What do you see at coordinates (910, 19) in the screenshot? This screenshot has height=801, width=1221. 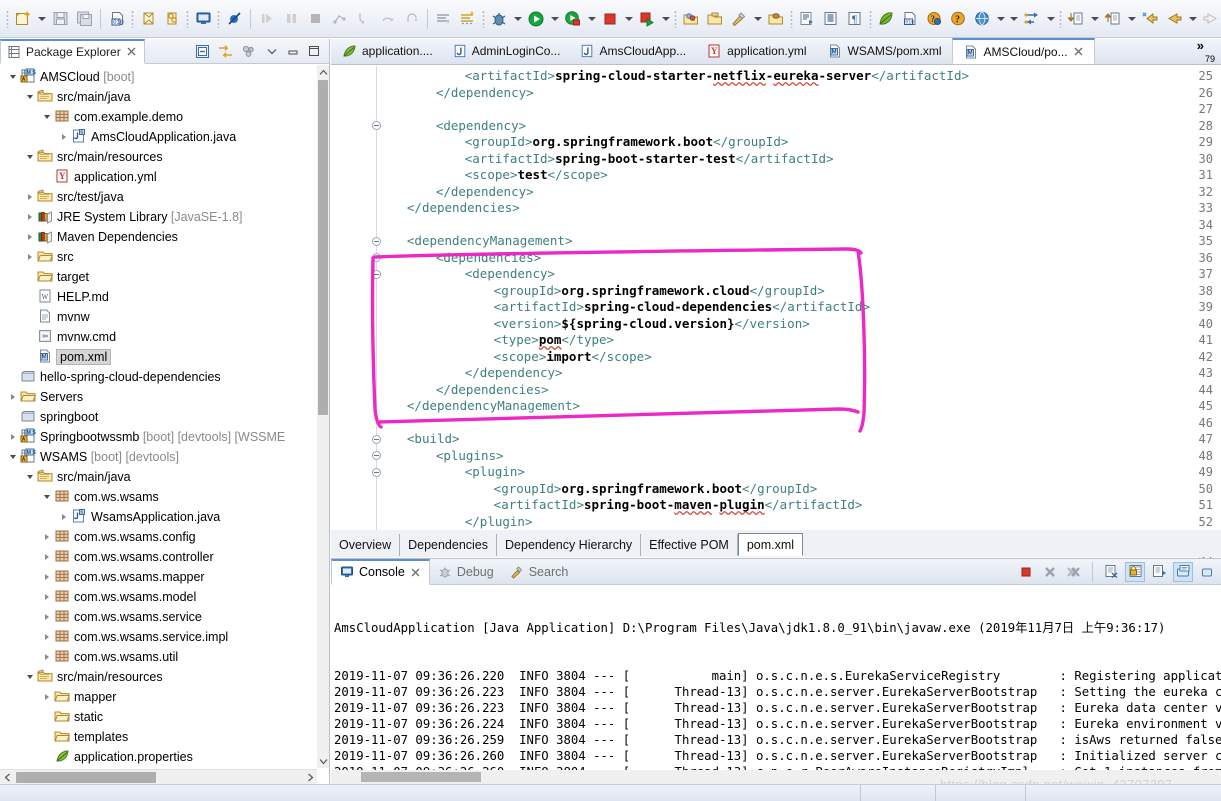 I see `new-xml-icon: 010` at bounding box center [910, 19].